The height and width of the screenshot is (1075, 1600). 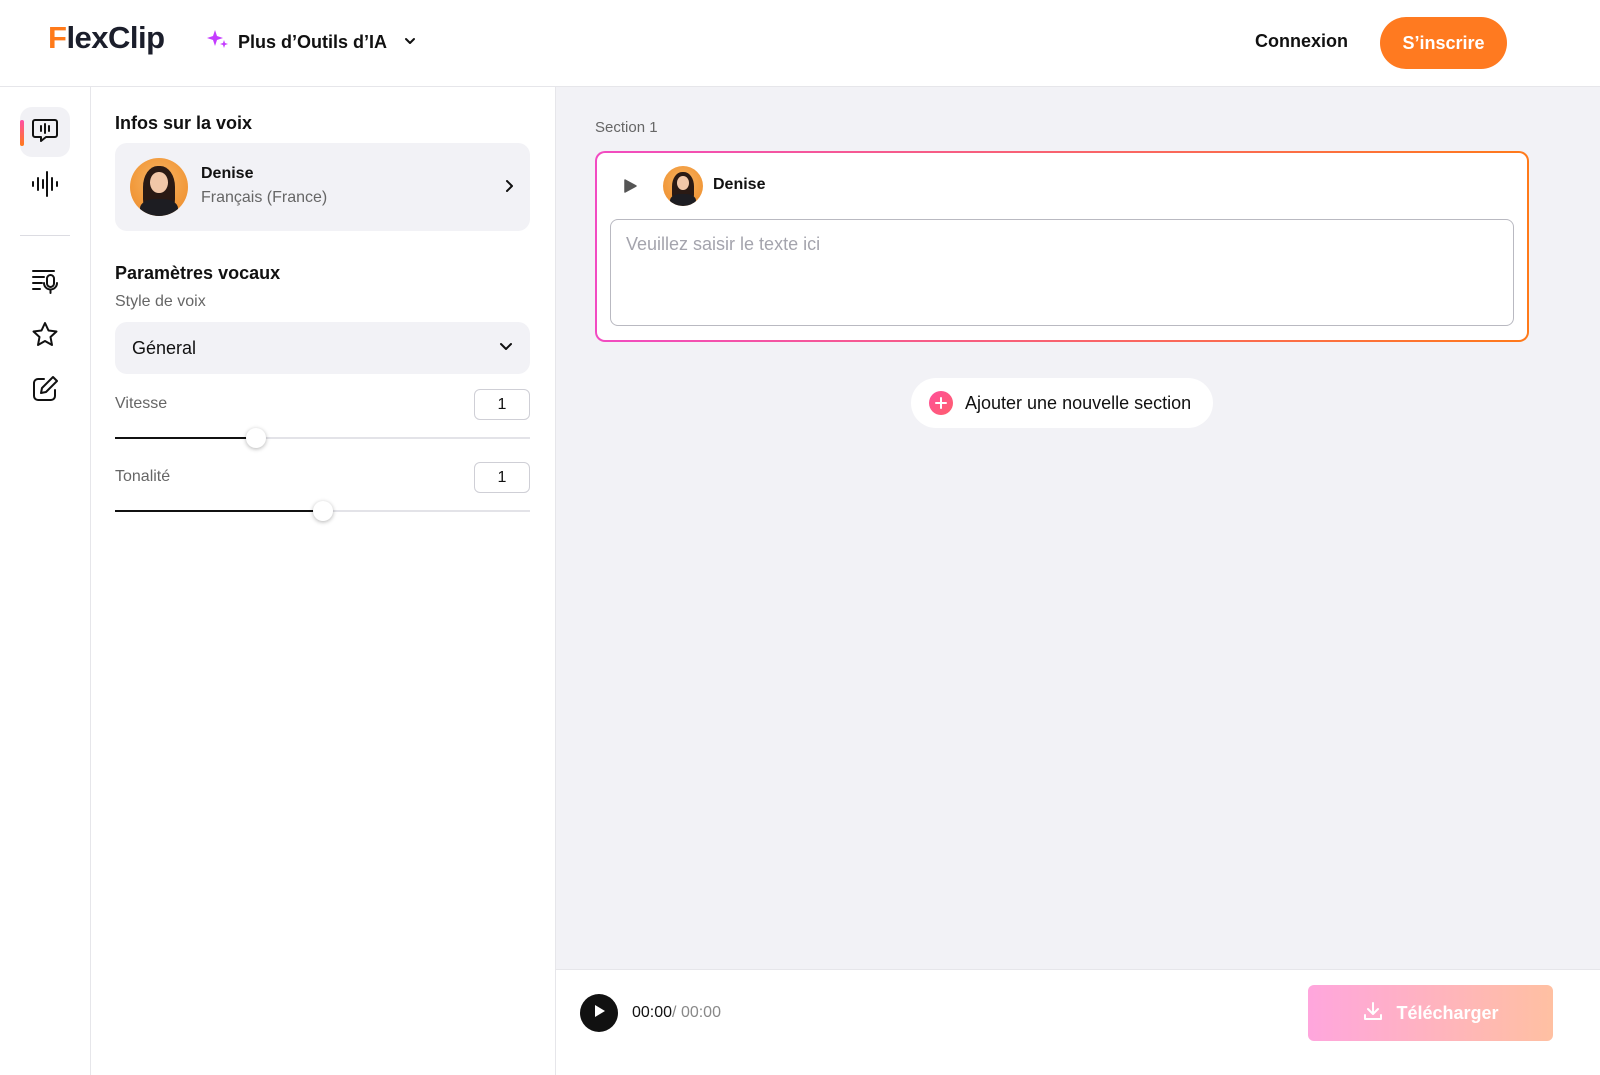 I want to click on voice-style-label: Style de voix, so click(x=160, y=301).